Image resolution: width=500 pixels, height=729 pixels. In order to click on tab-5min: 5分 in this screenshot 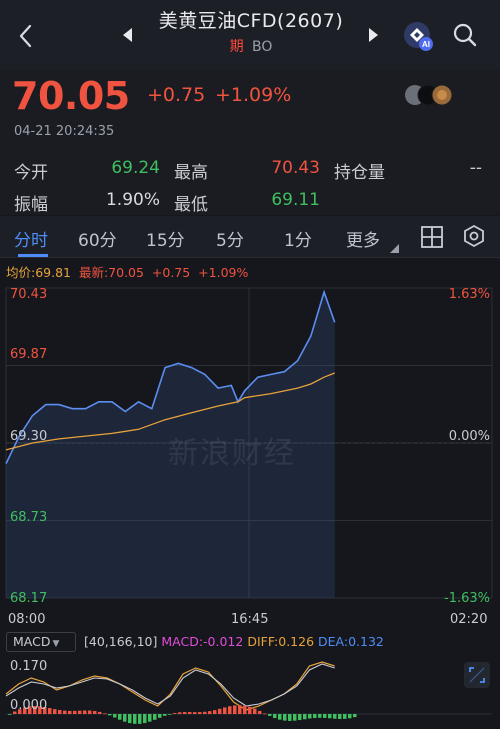, I will do `click(230, 238)`.